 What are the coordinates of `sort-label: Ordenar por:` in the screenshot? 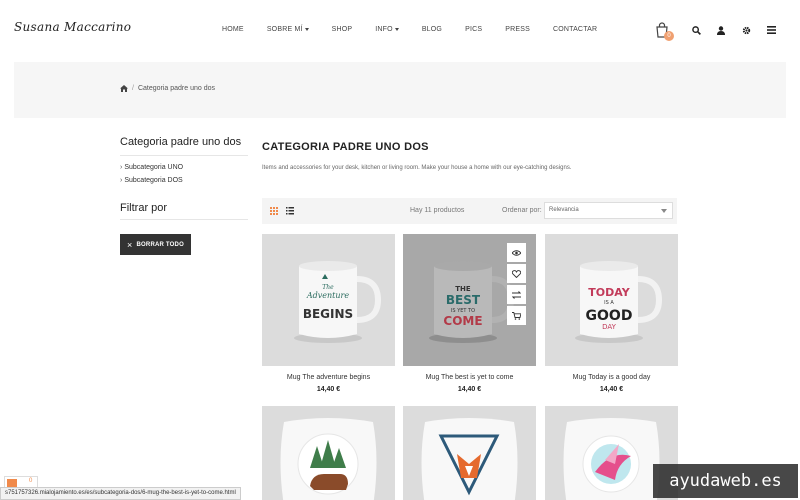 It's located at (522, 210).